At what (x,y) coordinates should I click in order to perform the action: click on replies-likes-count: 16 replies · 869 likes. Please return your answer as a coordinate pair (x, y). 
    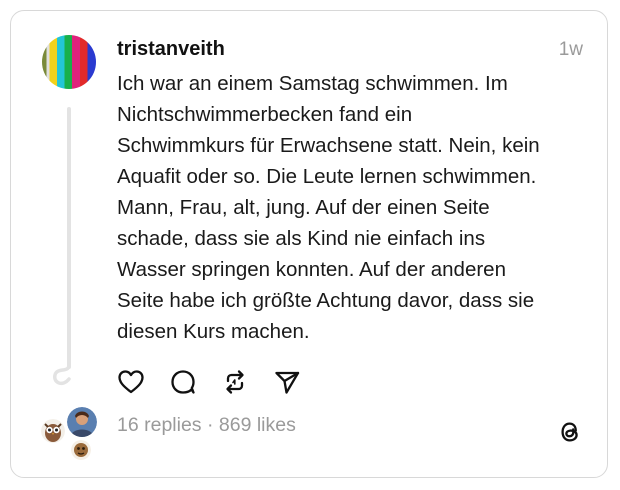
    Looking at the image, I should click on (206, 425).